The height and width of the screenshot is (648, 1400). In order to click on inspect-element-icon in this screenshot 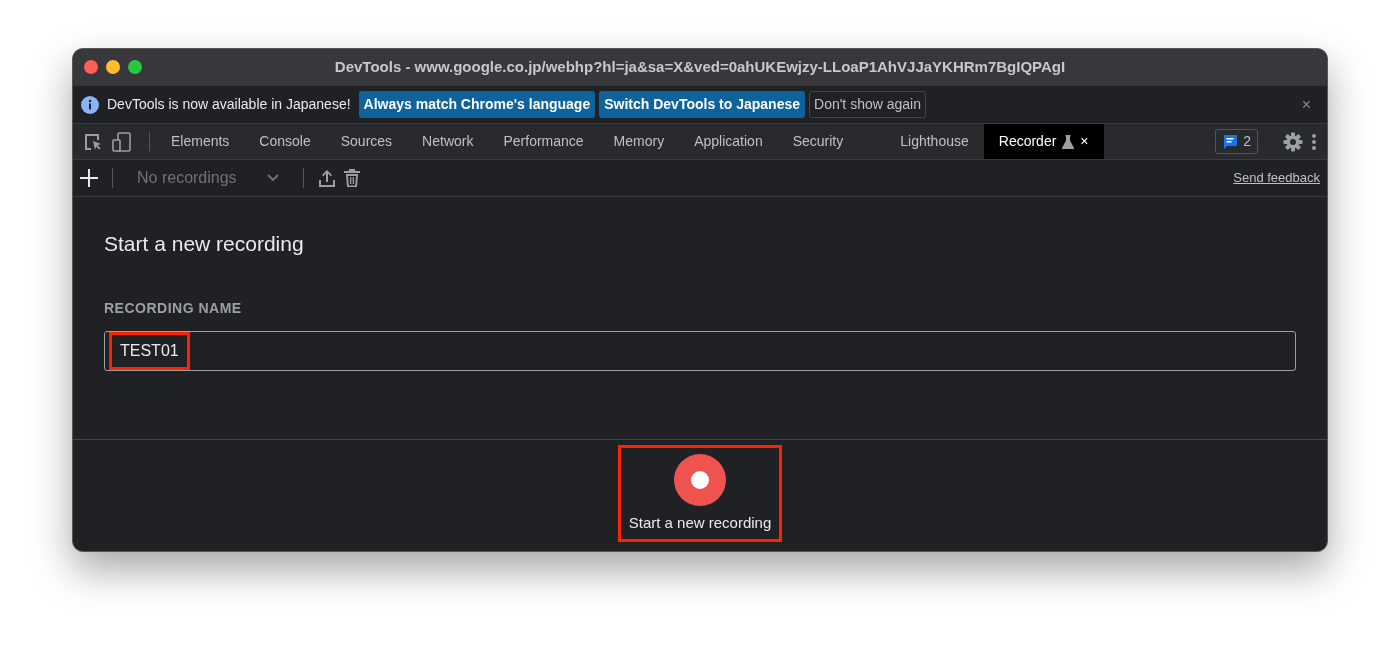, I will do `click(93, 141)`.